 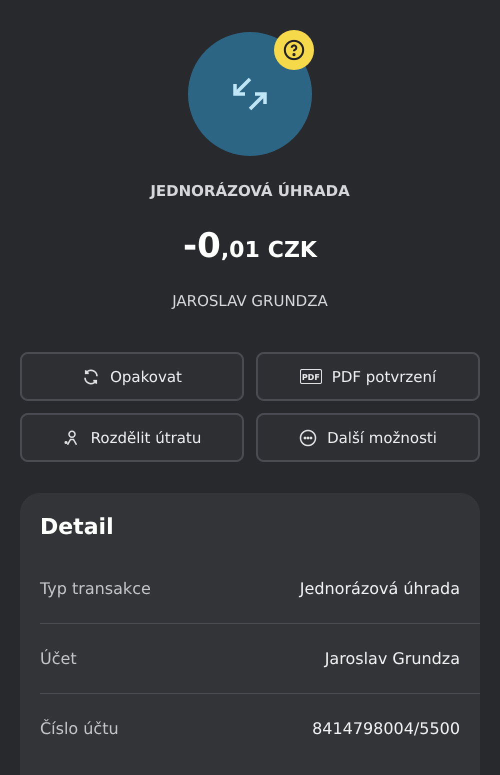 I want to click on help-badge, so click(x=294, y=50).